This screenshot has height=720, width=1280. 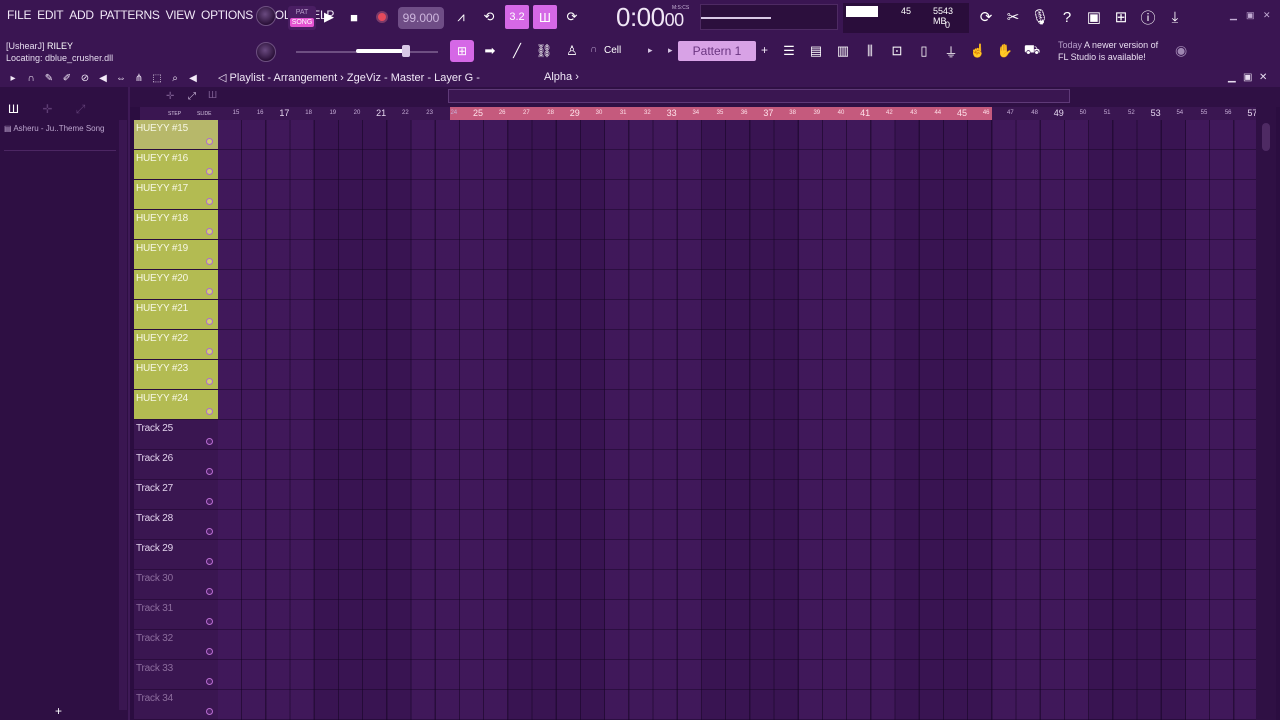 What do you see at coordinates (13, 109) in the screenshot?
I see `browser-piano-icon: Ш` at bounding box center [13, 109].